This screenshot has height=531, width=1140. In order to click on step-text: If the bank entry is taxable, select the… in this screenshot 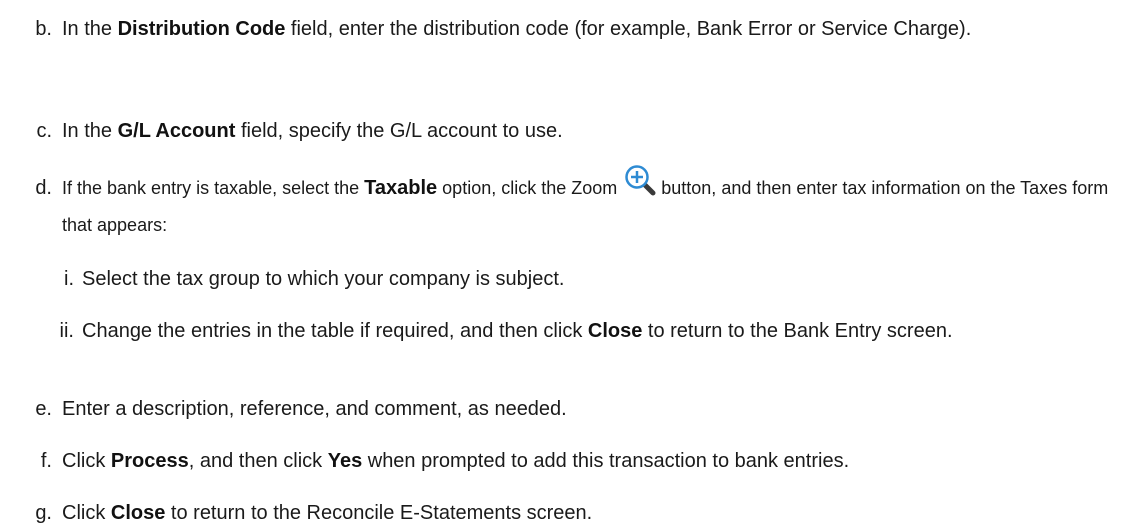, I will do `click(591, 204)`.